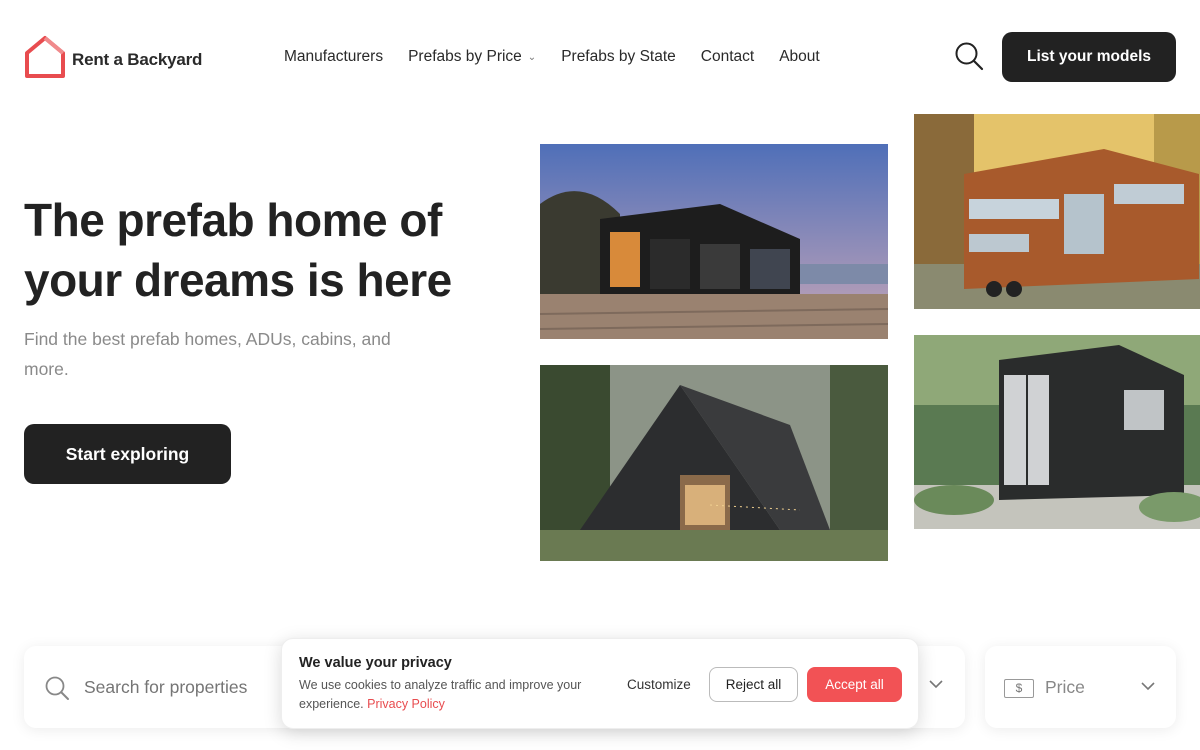 This screenshot has height=750, width=1200. I want to click on search-input, so click(184, 687).